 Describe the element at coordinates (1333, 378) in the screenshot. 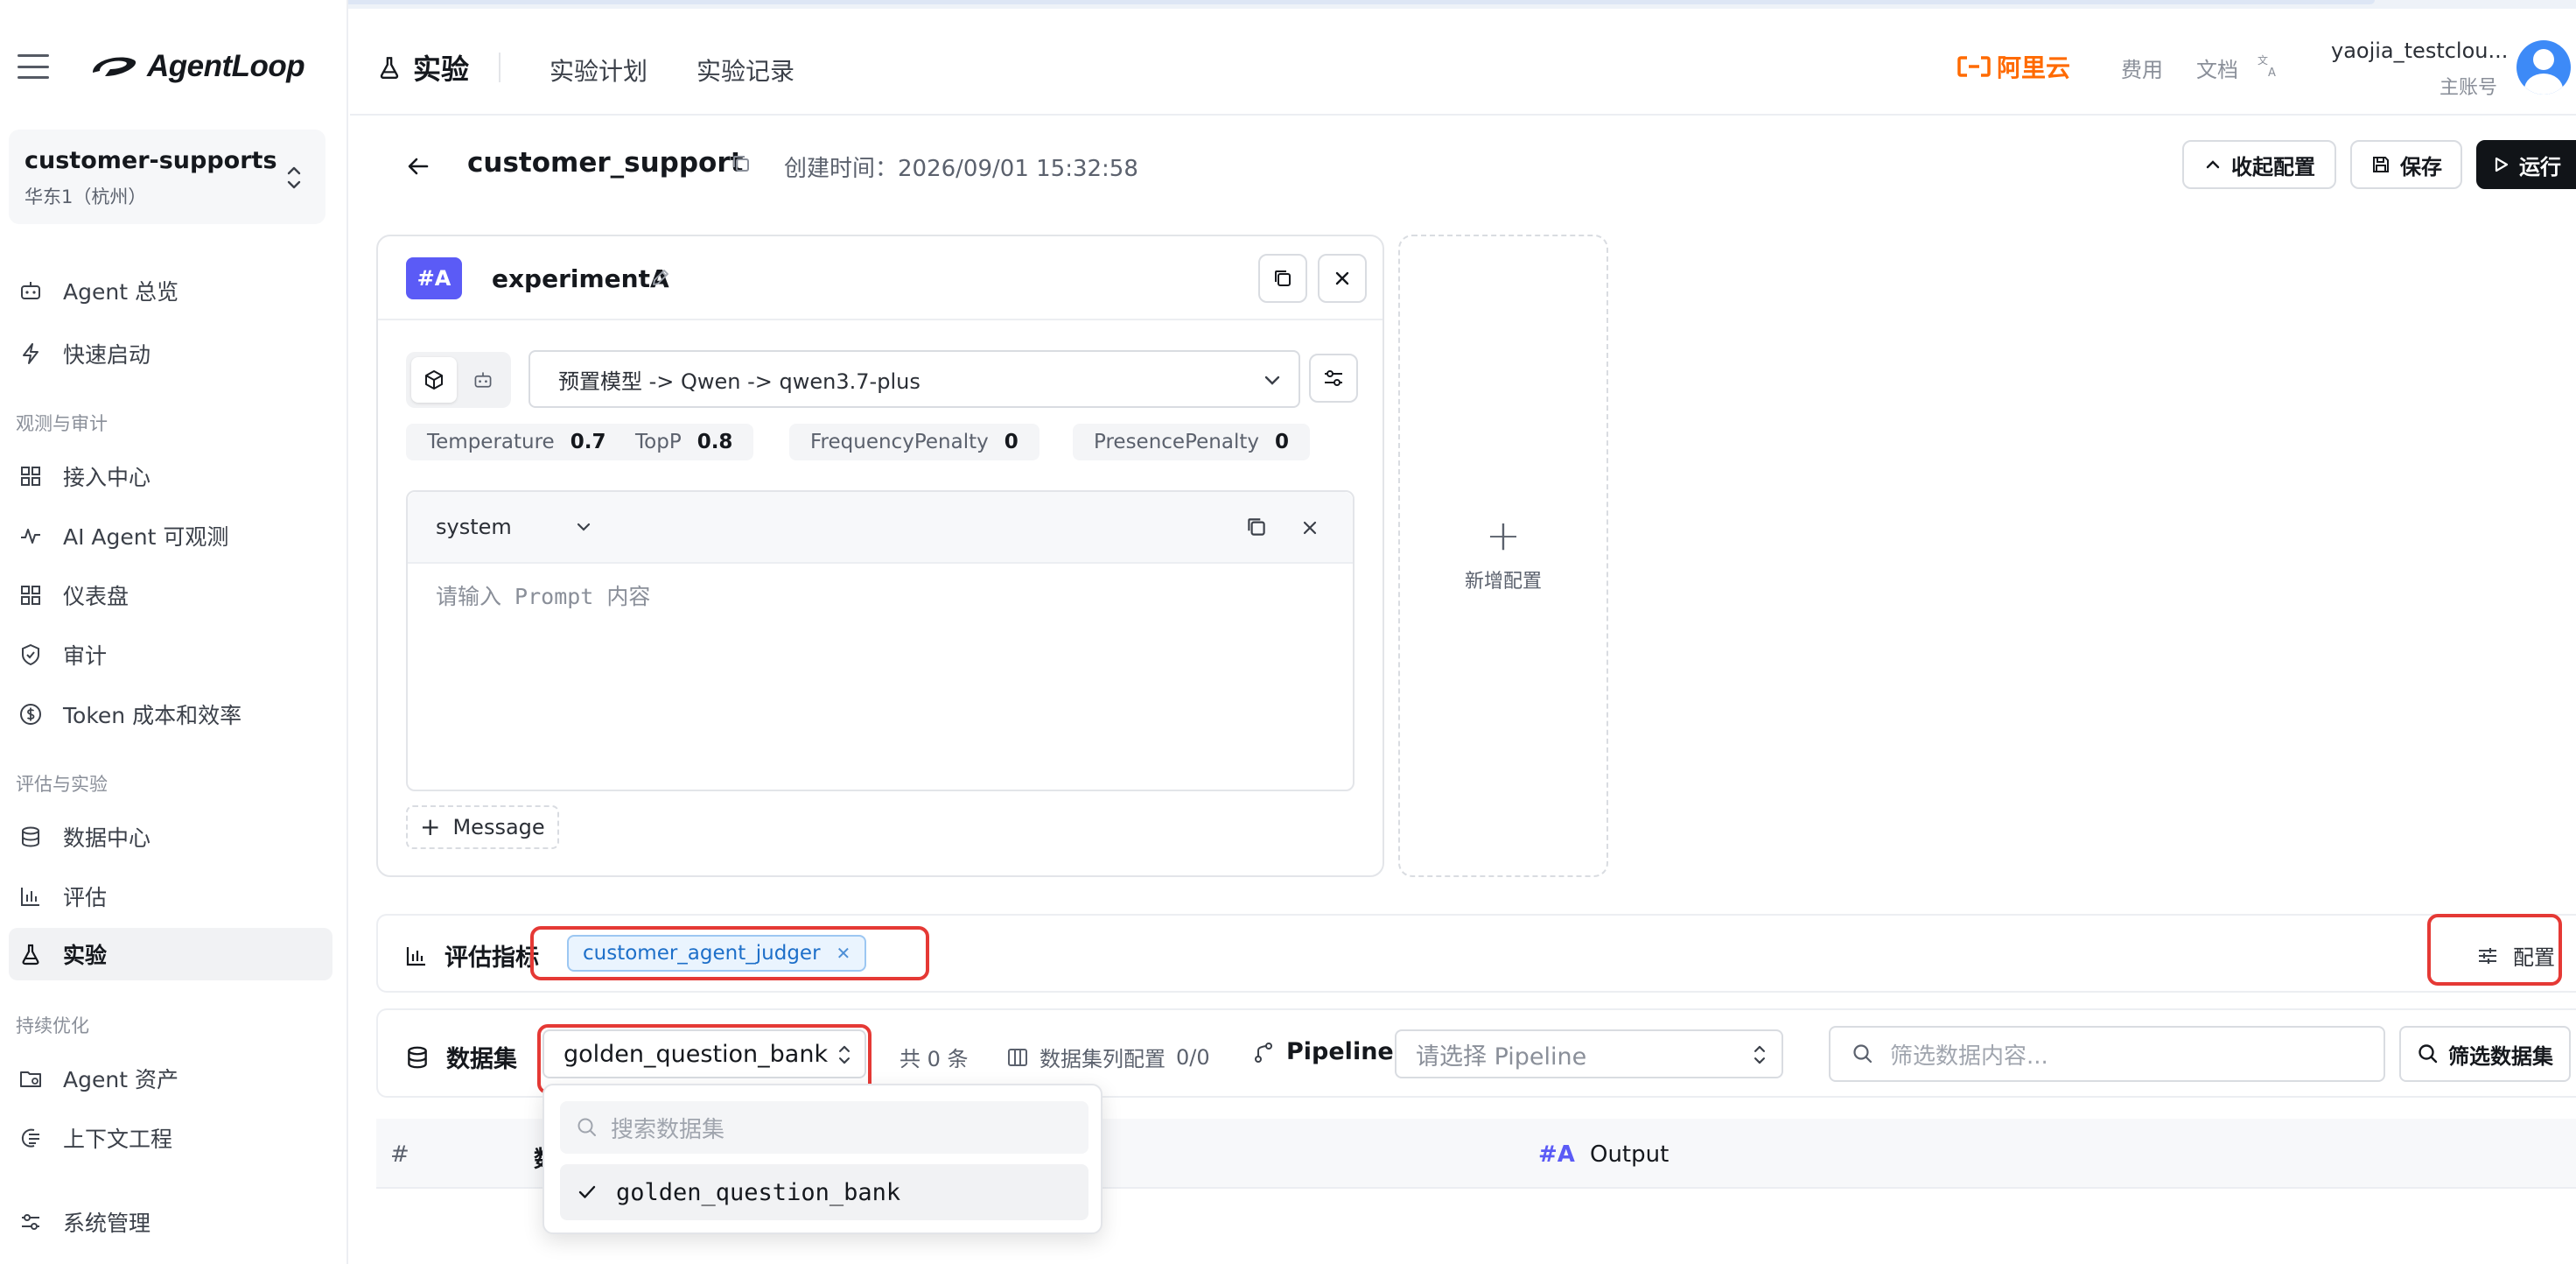

I see `model-params-button` at that location.